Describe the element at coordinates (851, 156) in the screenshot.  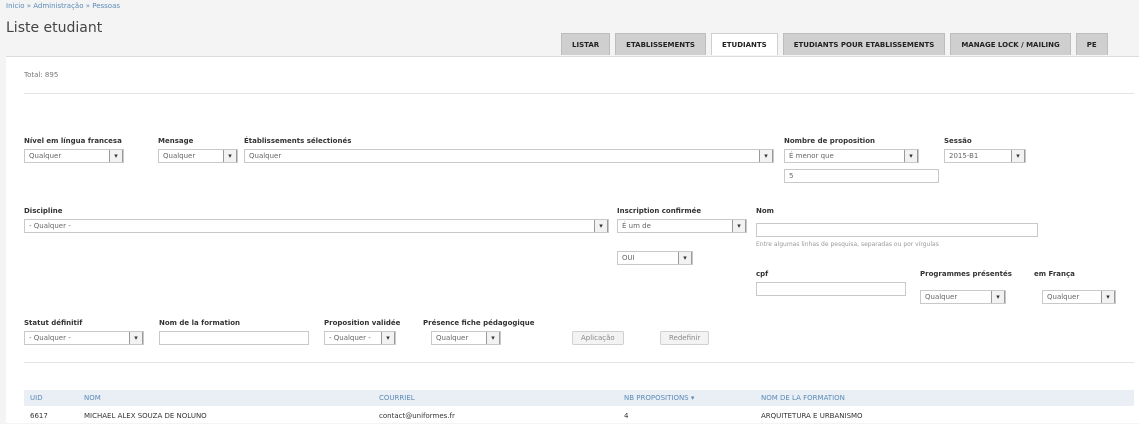
I see `select-nombre-operator: É menor que ▾` at that location.